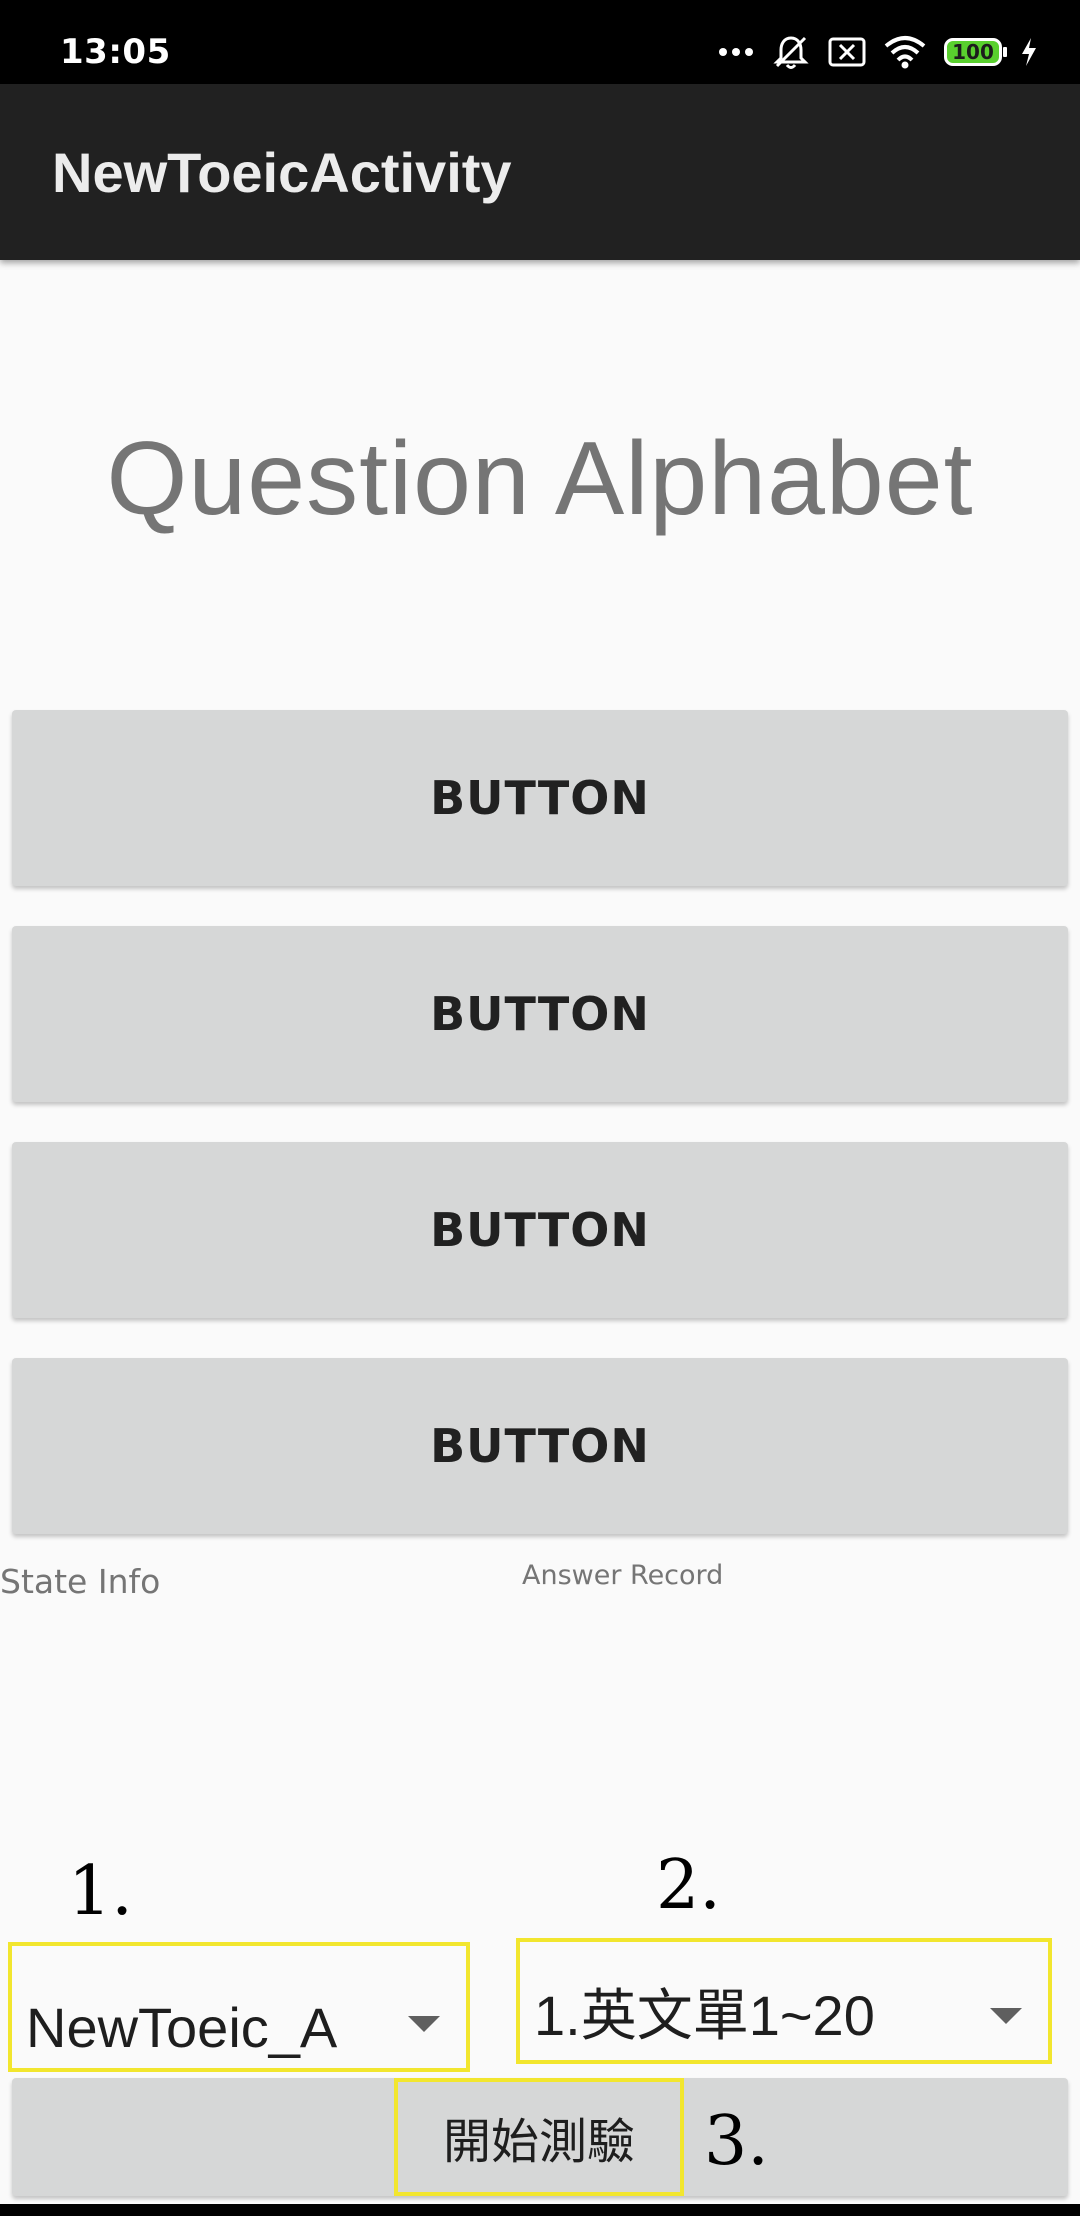 The image size is (1080, 2216). What do you see at coordinates (540, 479) in the screenshot?
I see `question-text: Question Alphabet` at bounding box center [540, 479].